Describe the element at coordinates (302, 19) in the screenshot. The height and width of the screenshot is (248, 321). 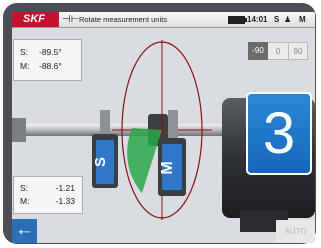
I see `sensor-m-indicator: M` at that location.